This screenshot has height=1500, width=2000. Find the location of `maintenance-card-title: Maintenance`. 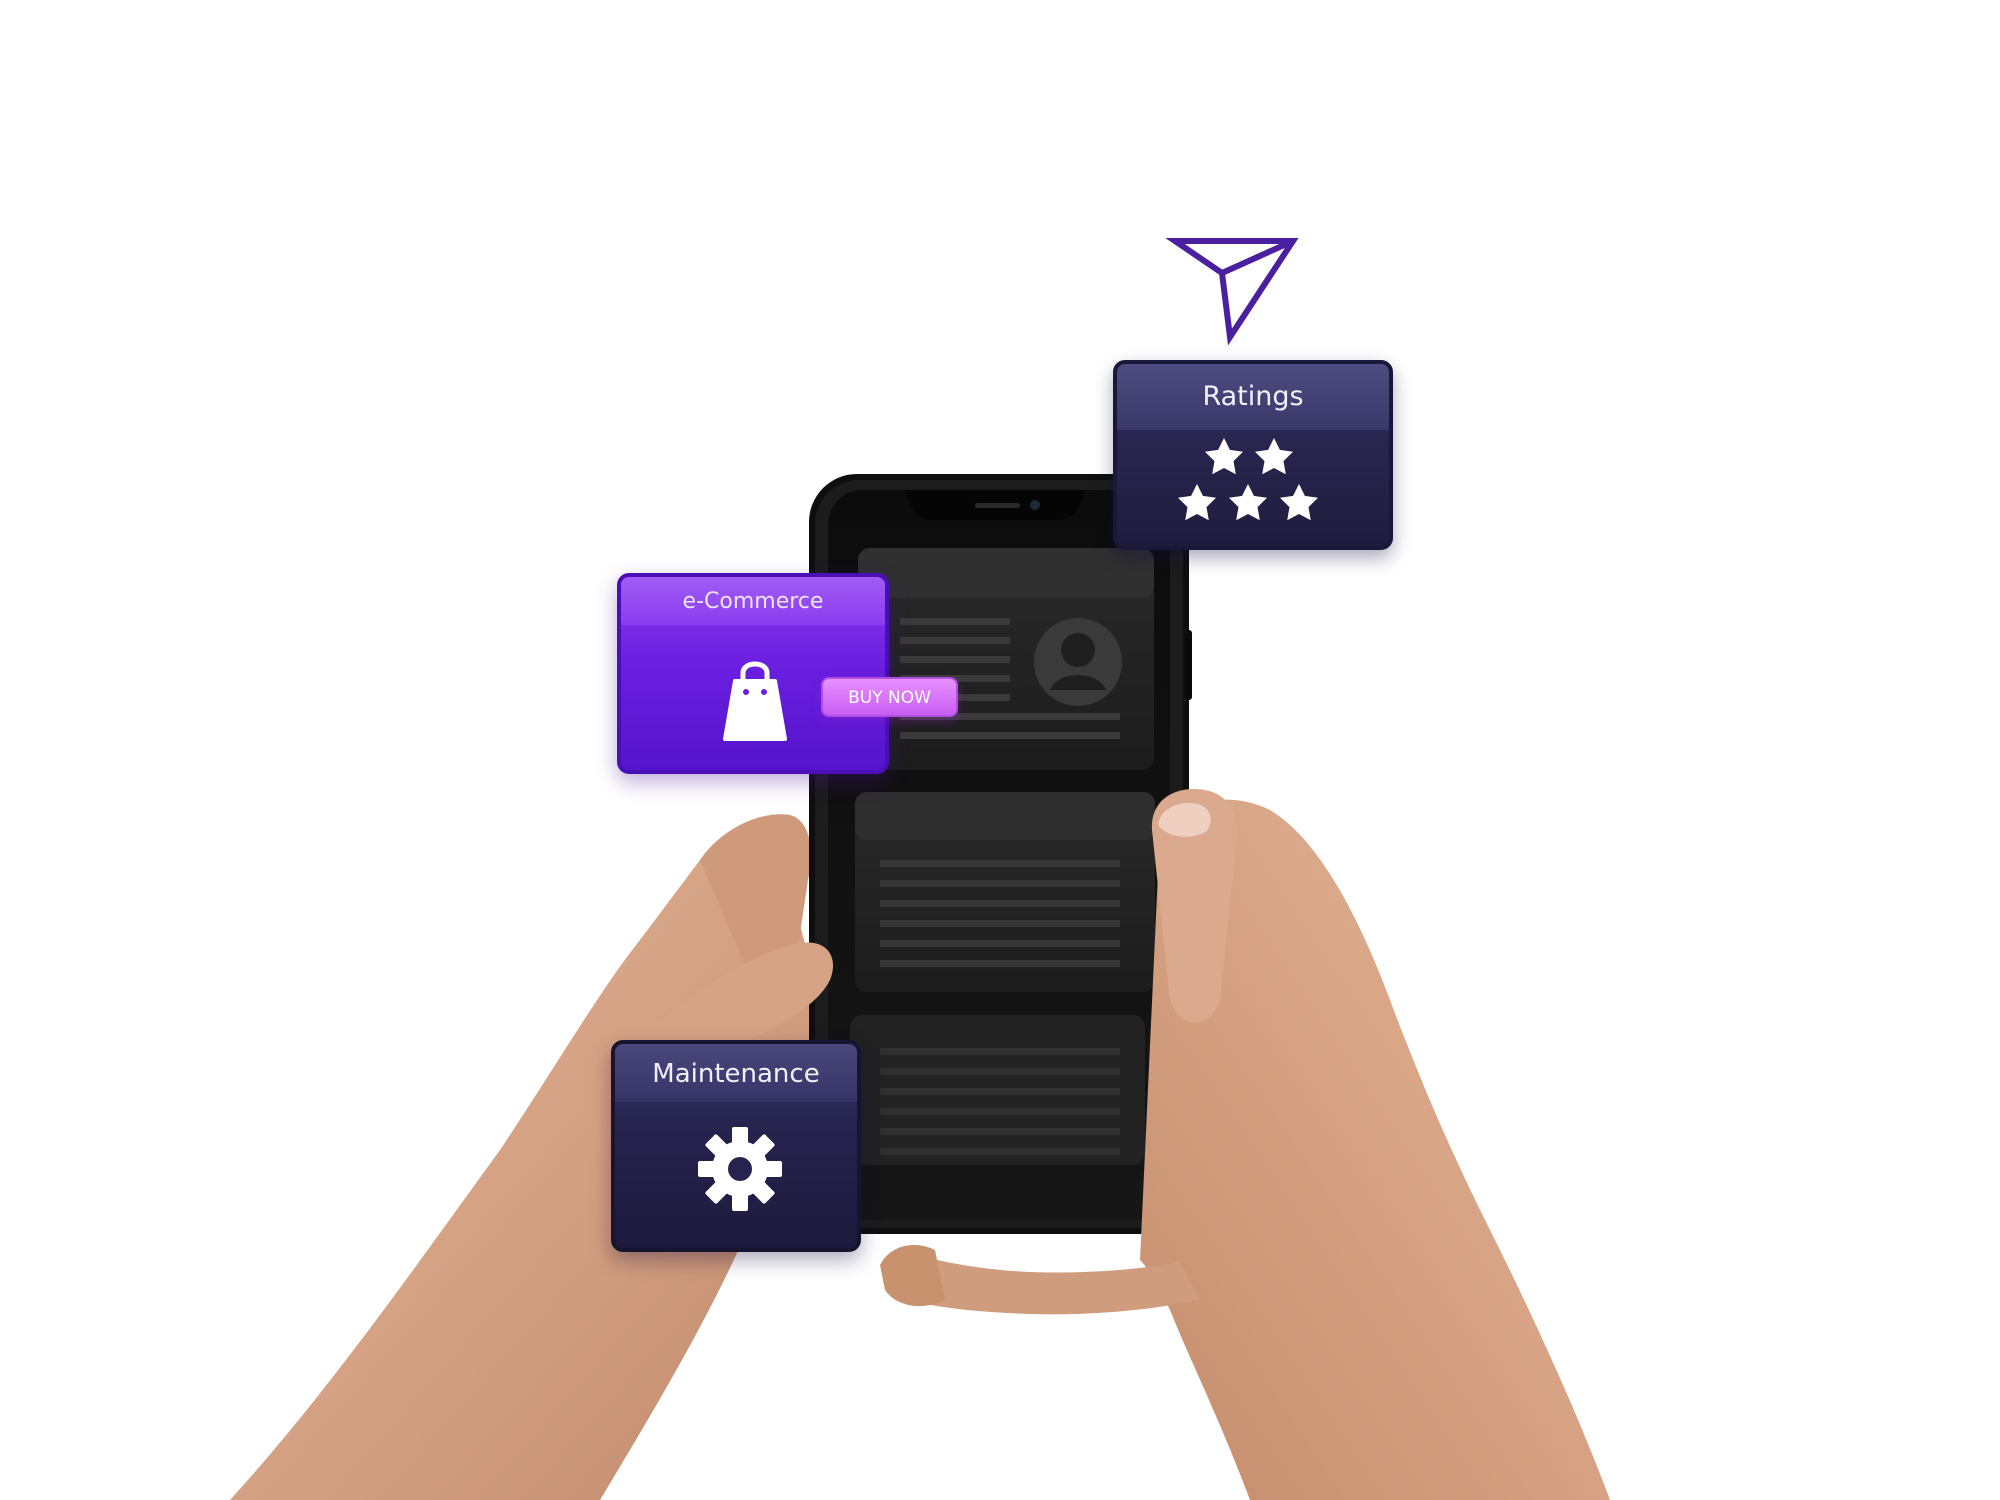

maintenance-card-title: Maintenance is located at coordinates (736, 1073).